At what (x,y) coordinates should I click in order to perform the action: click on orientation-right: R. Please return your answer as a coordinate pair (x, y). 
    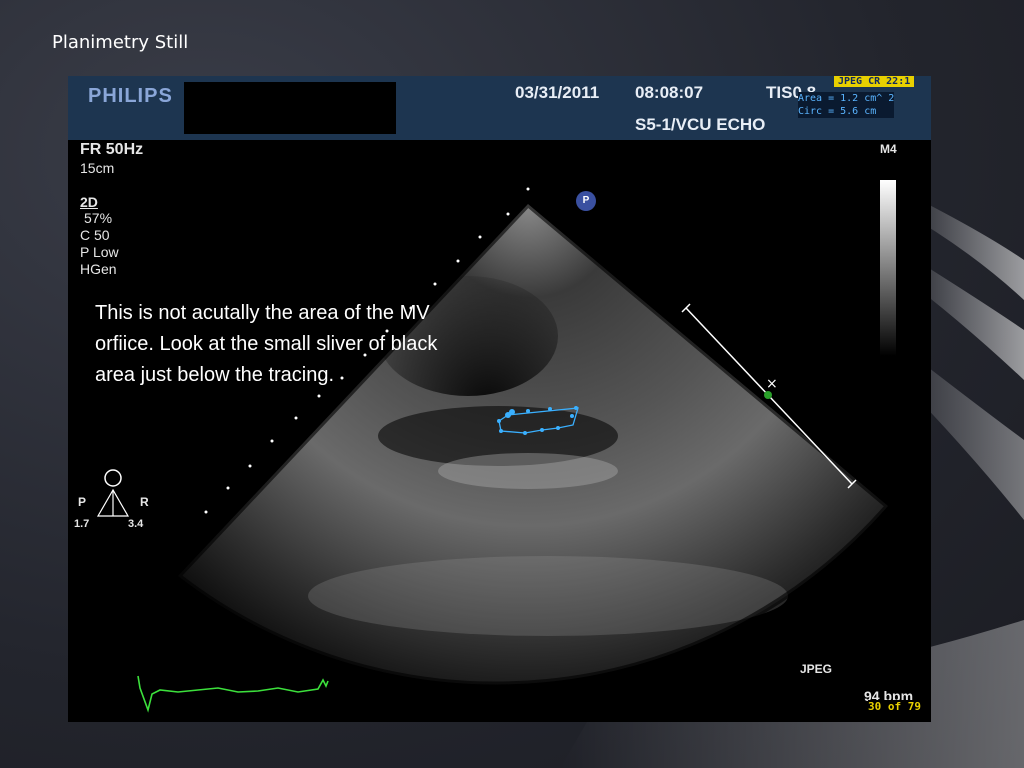
    Looking at the image, I should click on (144, 502).